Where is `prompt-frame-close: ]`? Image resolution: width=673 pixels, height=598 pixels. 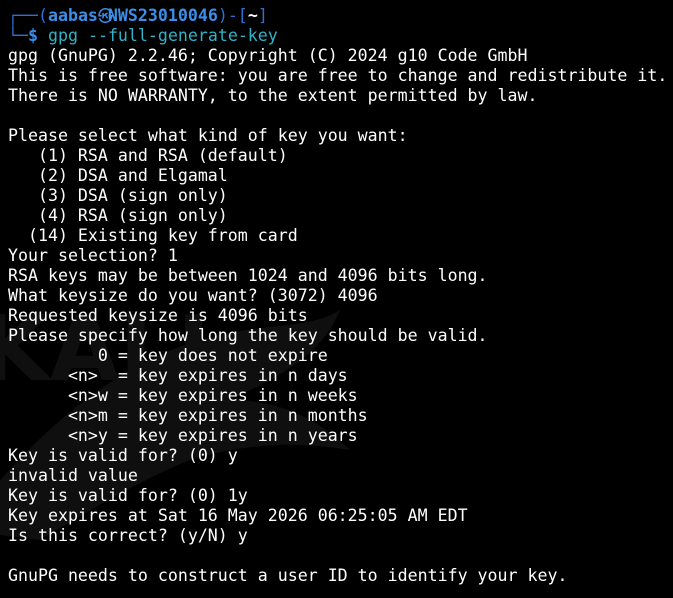 prompt-frame-close: ] is located at coordinates (262, 15).